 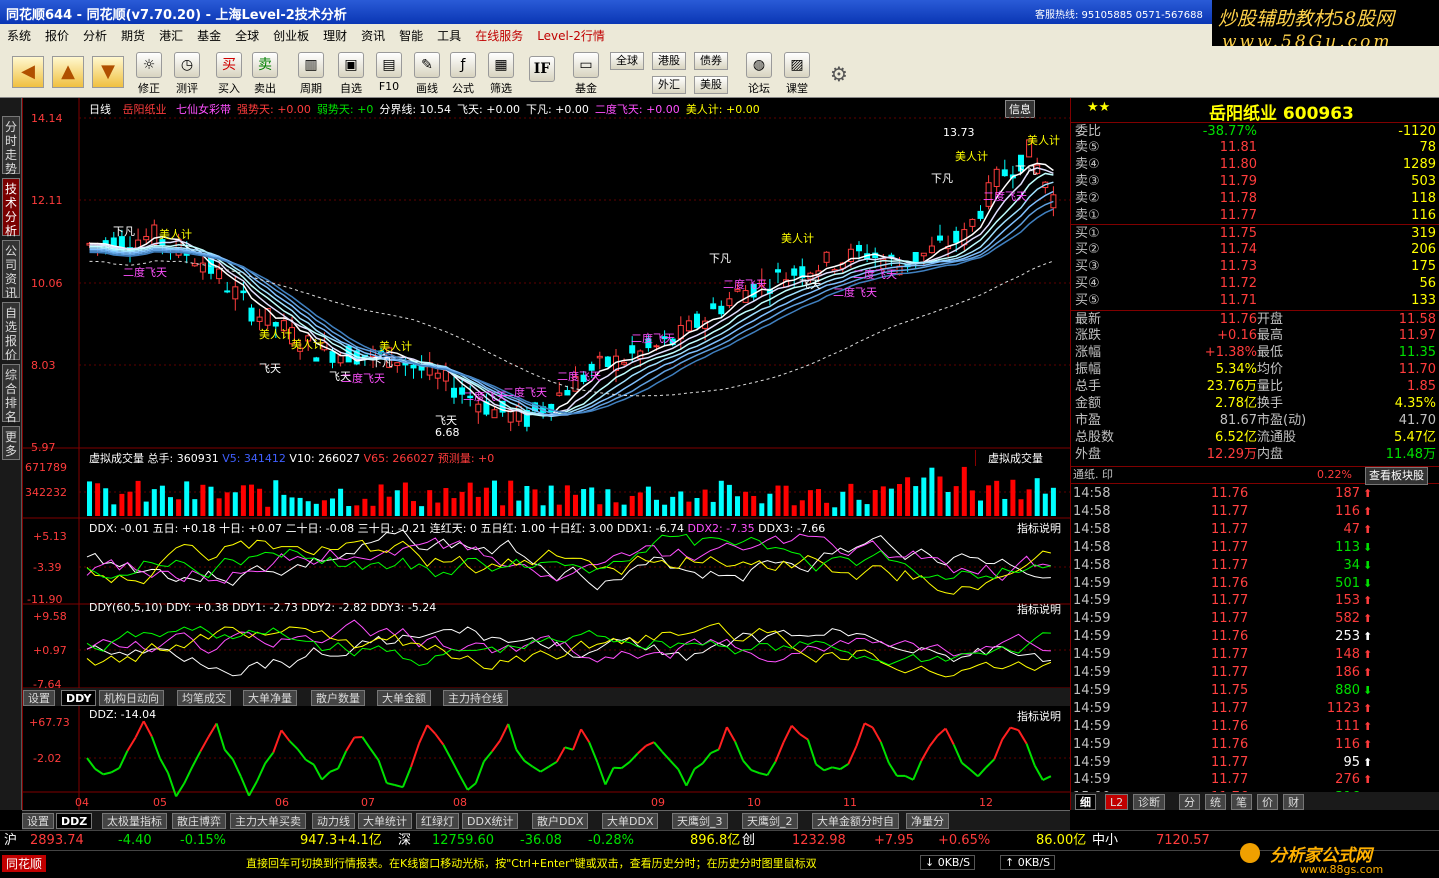 I want to click on subtab-avg-trade: 均笔成交, so click(x=204, y=698).